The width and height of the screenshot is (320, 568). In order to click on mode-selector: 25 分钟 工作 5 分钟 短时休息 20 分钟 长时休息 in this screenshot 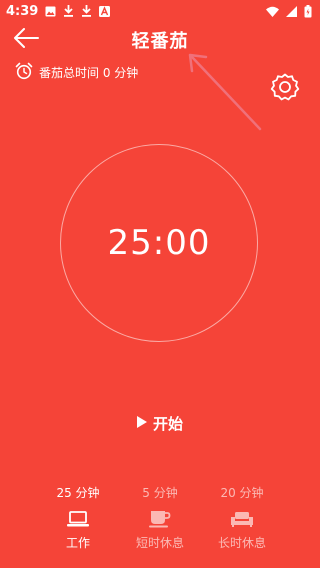, I will do `click(160, 519)`.